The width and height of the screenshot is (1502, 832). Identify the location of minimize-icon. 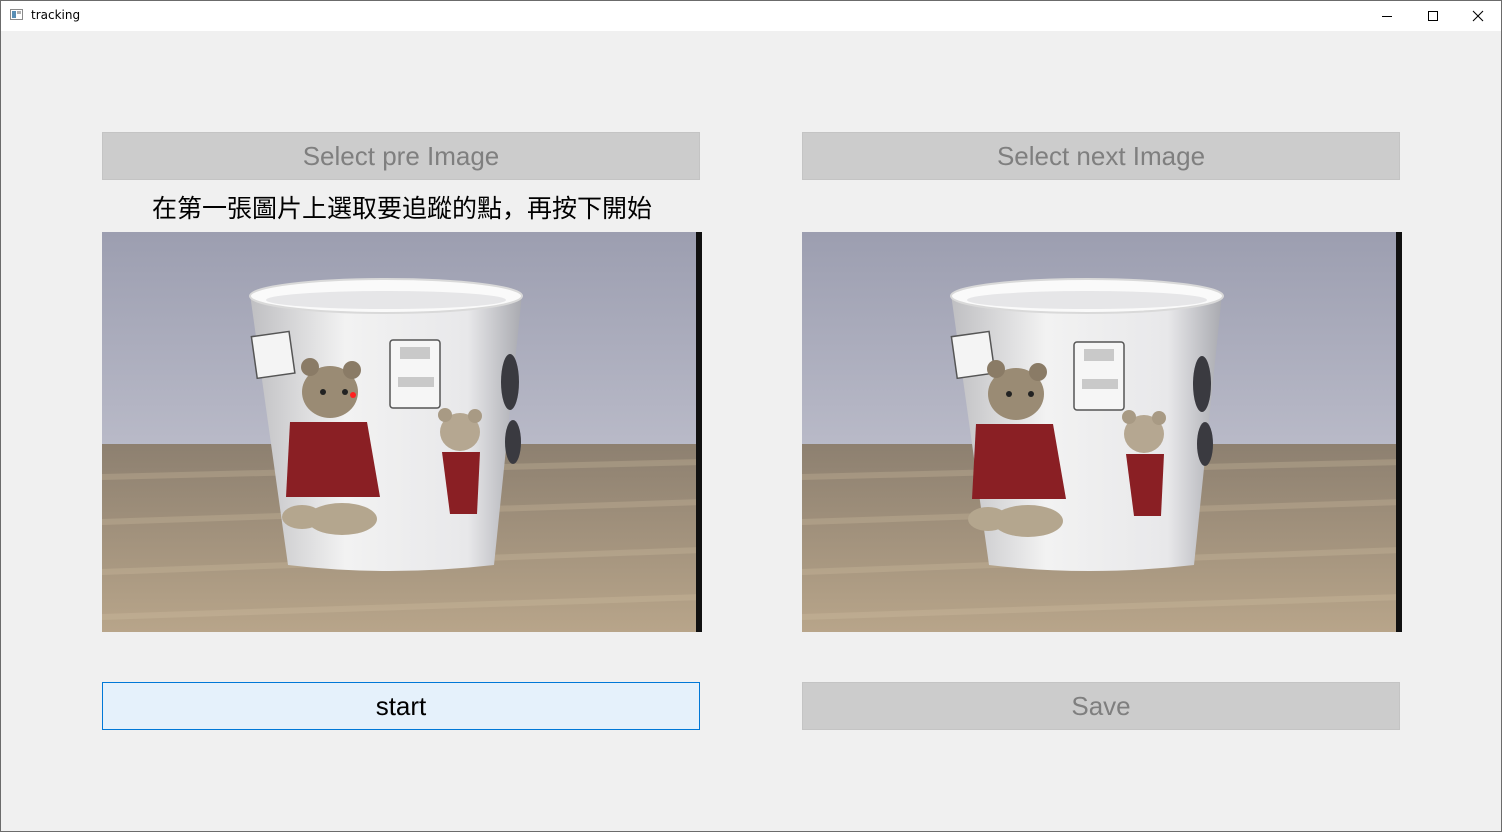
(1387, 16).